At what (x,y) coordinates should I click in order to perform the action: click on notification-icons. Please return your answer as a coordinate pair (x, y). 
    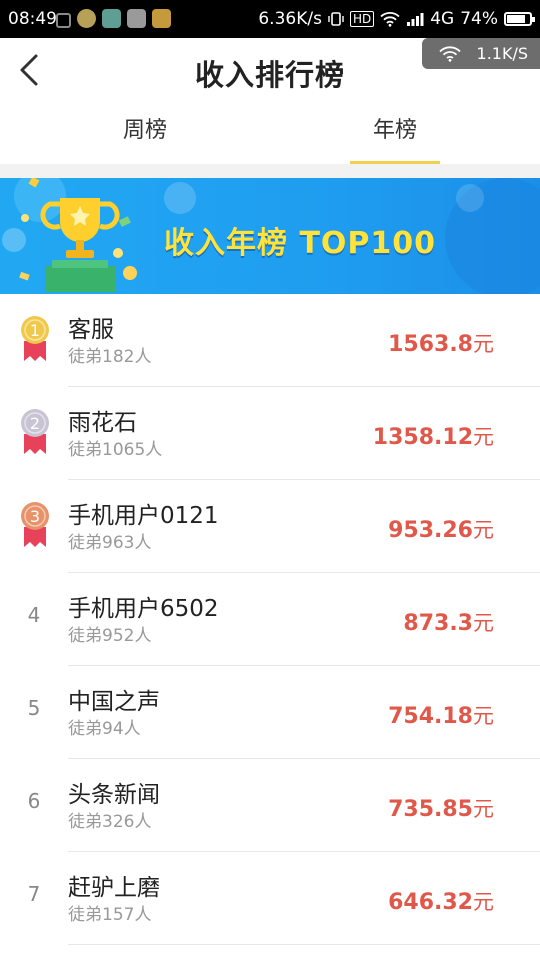
    Looking at the image, I should click on (113, 18).